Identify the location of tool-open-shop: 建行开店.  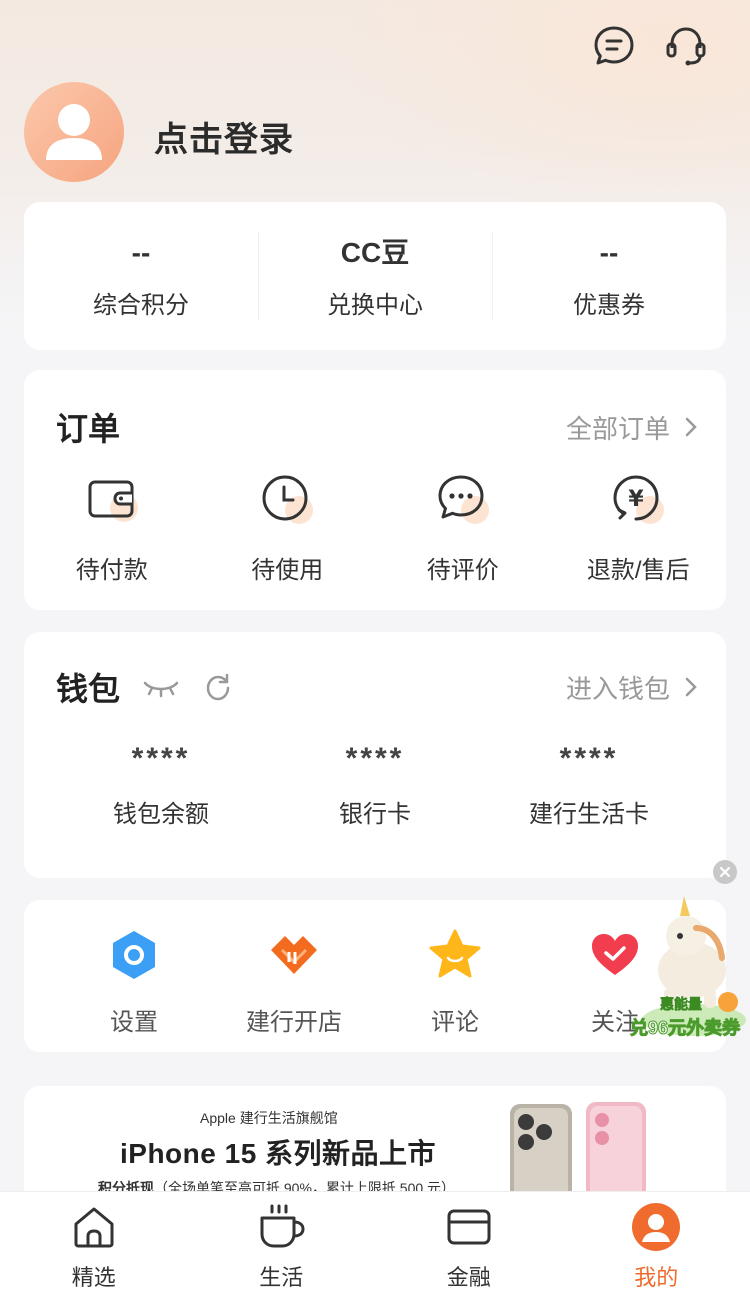
(294, 982).